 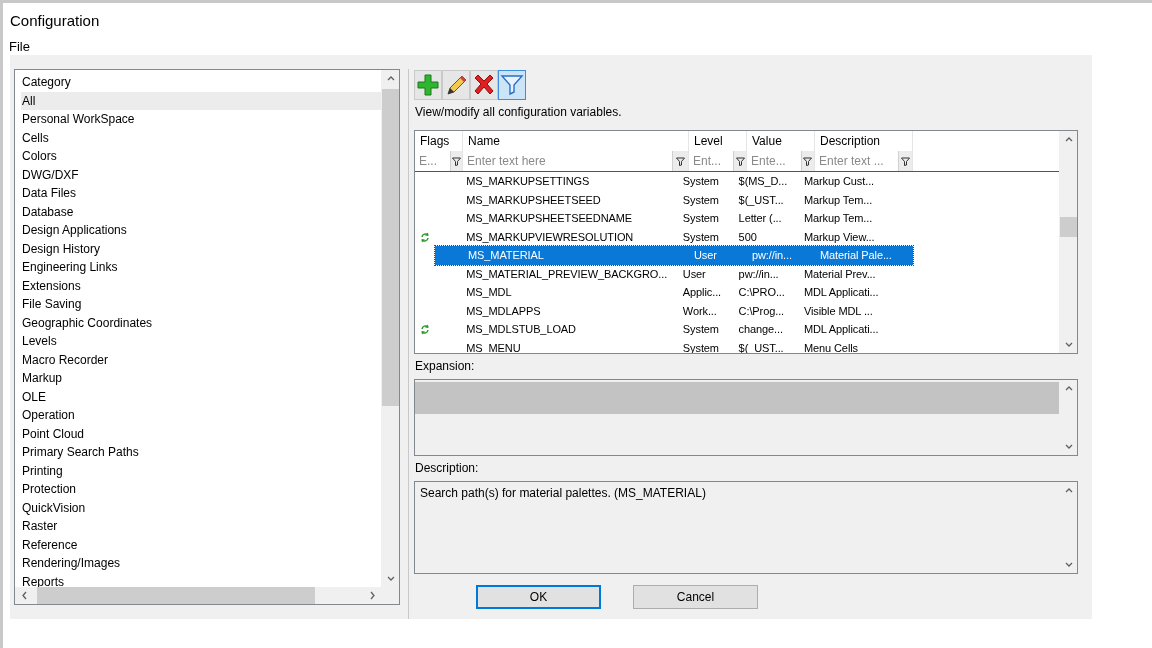 I want to click on category-item: Printing, so click(x=201, y=470).